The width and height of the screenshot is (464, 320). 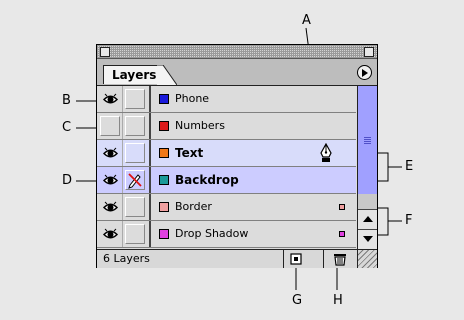 What do you see at coordinates (409, 166) in the screenshot?
I see `callout-e: E` at bounding box center [409, 166].